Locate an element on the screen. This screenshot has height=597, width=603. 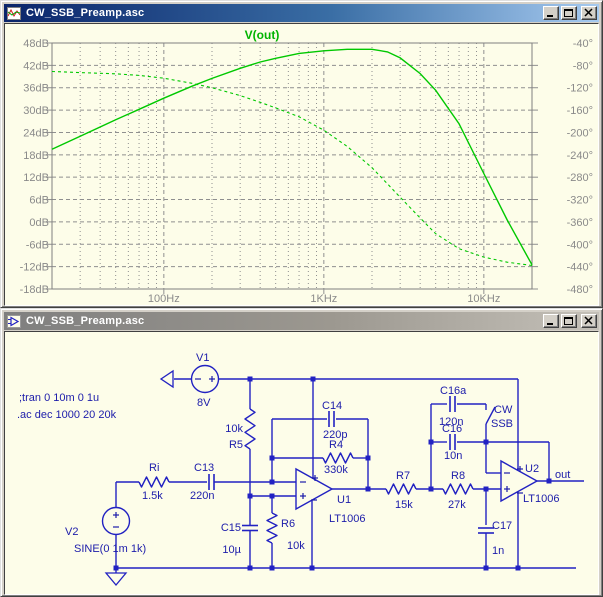
resistor-R8 is located at coordinates (458, 489).